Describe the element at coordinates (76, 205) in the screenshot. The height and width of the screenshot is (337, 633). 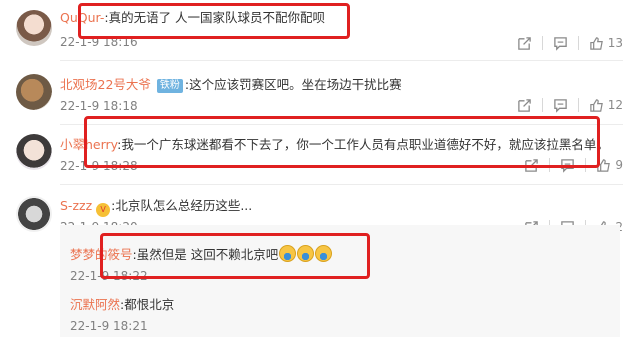
I see `comment-username: S-zzz` at that location.